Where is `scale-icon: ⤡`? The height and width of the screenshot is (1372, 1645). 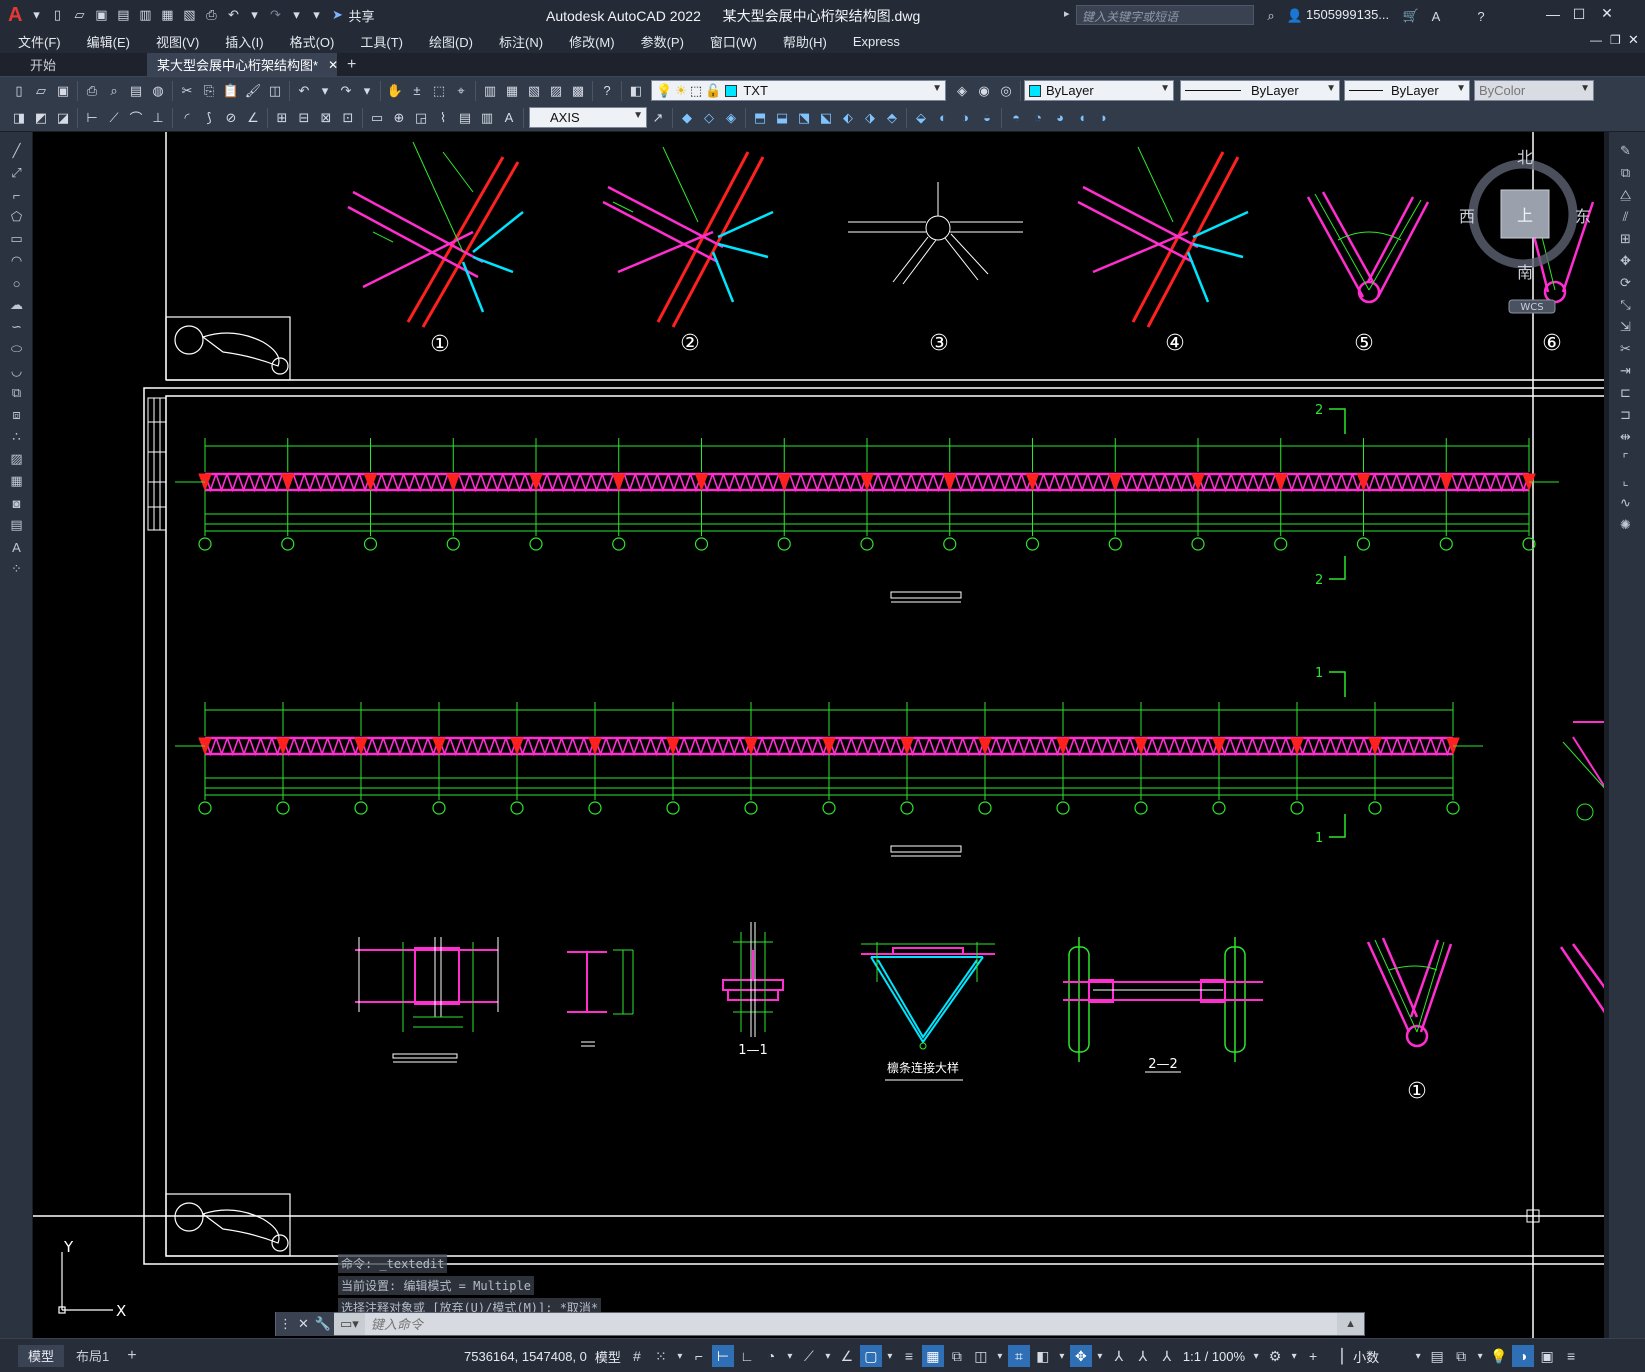 scale-icon: ⤡ is located at coordinates (1625, 305).